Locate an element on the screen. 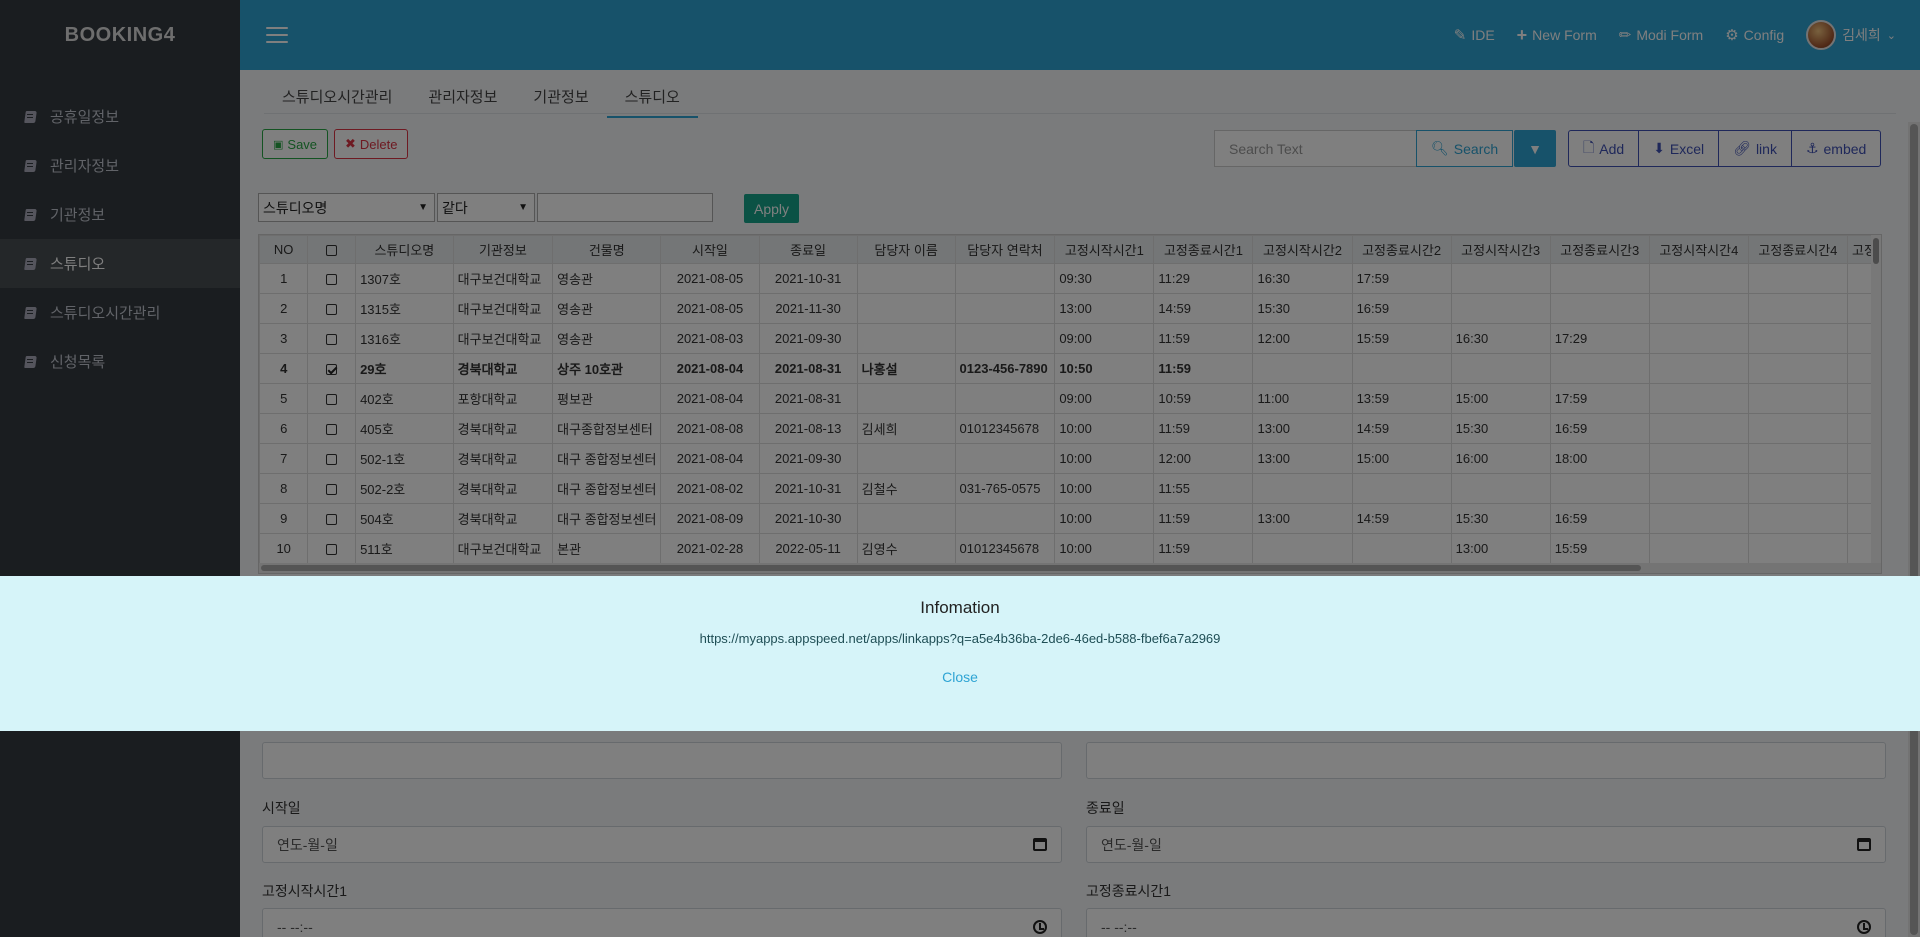  close-button: Close is located at coordinates (960, 677).